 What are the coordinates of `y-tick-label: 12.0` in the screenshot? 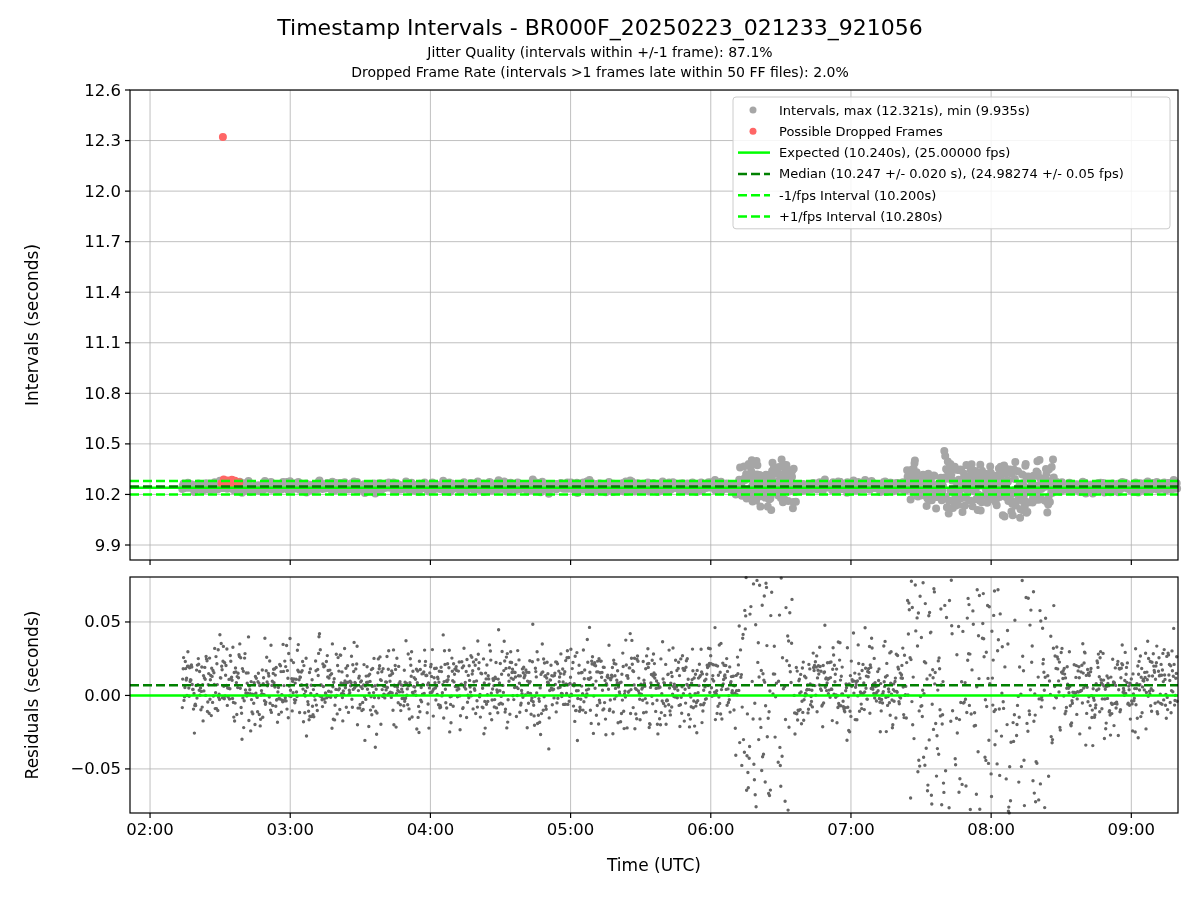 It's located at (102, 191).